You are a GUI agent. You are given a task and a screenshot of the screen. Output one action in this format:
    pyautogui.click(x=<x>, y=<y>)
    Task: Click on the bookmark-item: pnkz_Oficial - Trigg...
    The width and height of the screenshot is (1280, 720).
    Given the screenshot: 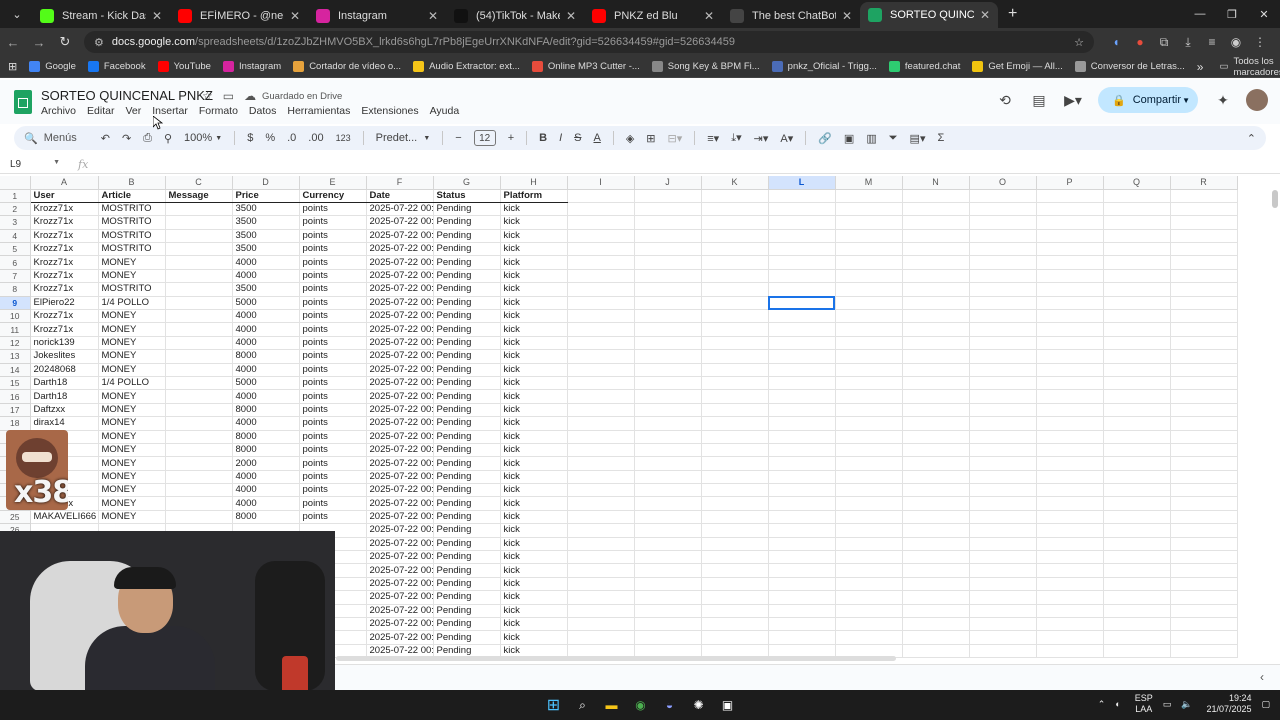 What is the action you would take?
    pyautogui.click(x=824, y=66)
    